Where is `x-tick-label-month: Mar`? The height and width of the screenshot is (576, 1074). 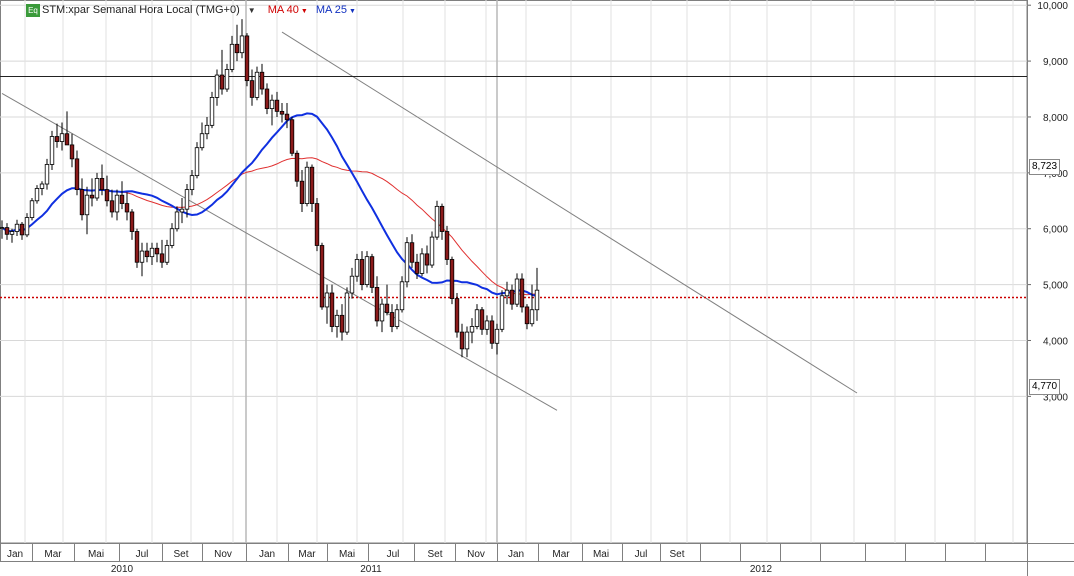
x-tick-label-month: Mar is located at coordinates (53, 554).